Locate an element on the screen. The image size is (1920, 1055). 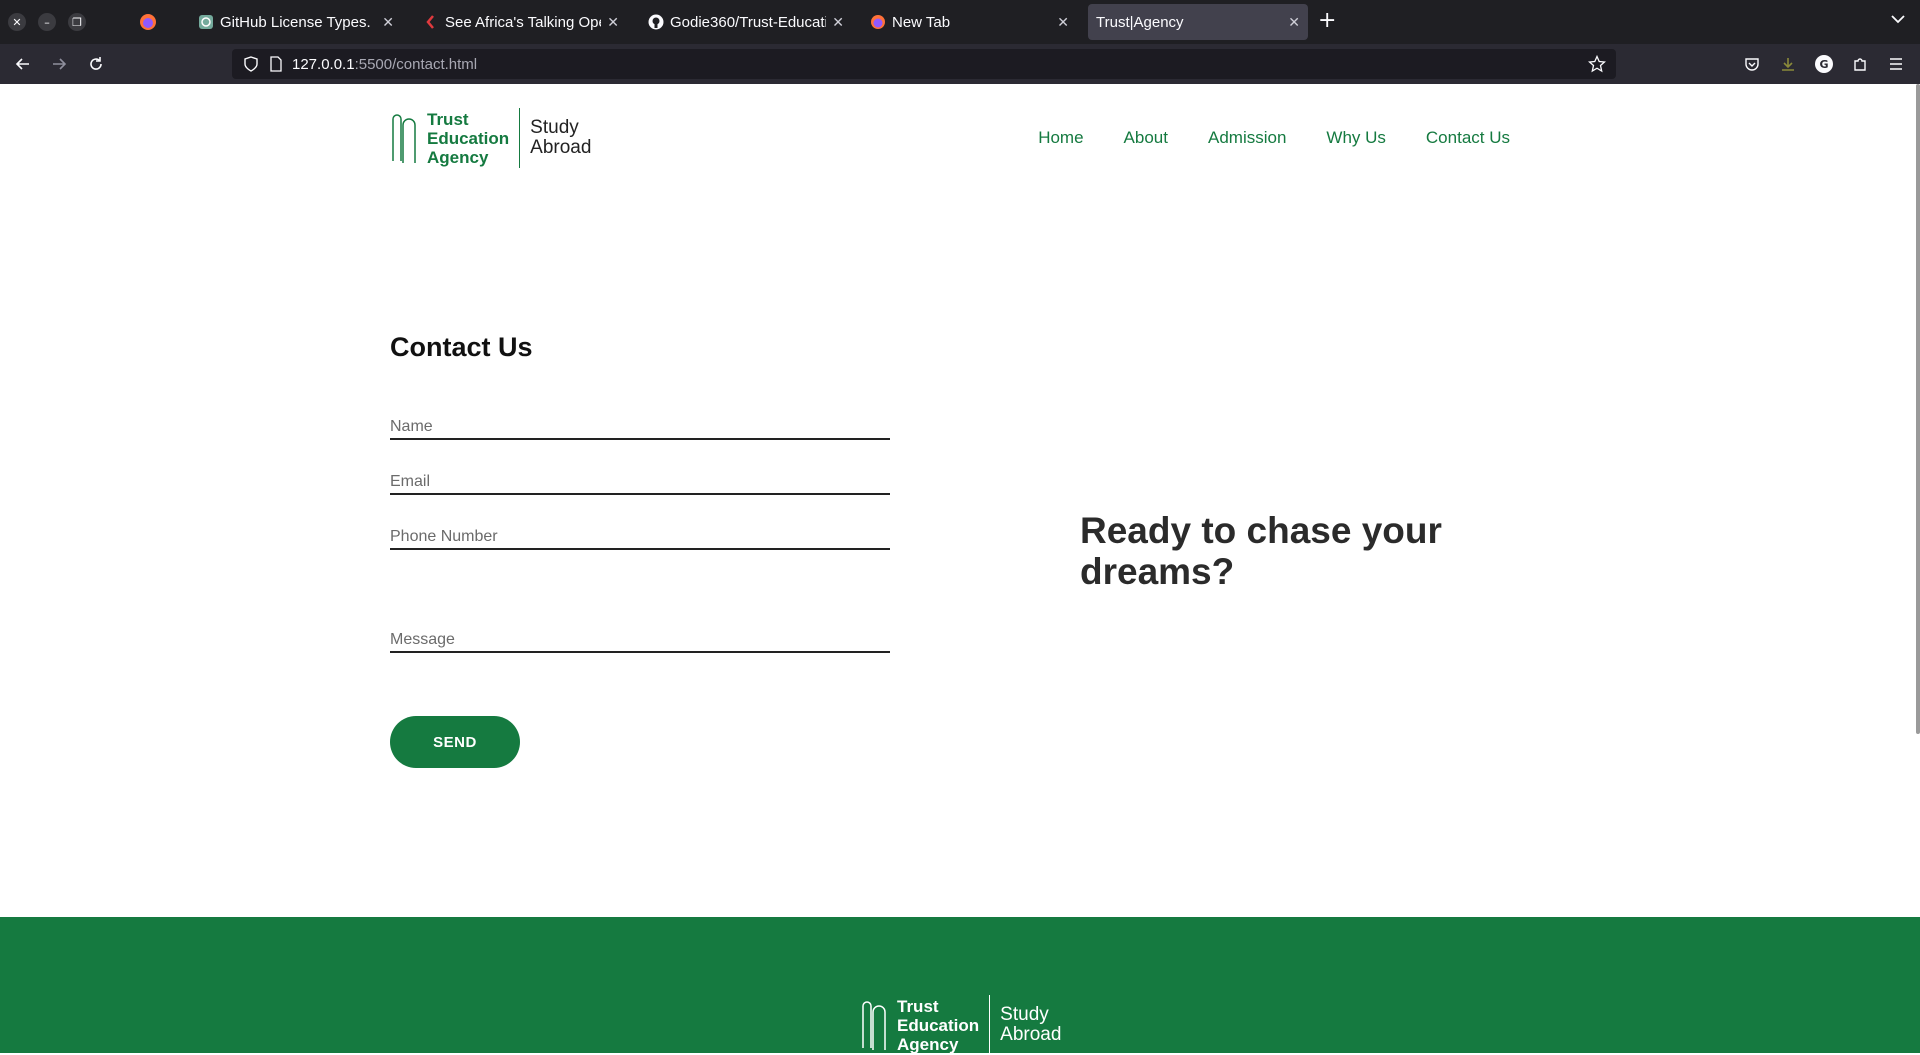
pocket-icon is located at coordinates (1752, 64).